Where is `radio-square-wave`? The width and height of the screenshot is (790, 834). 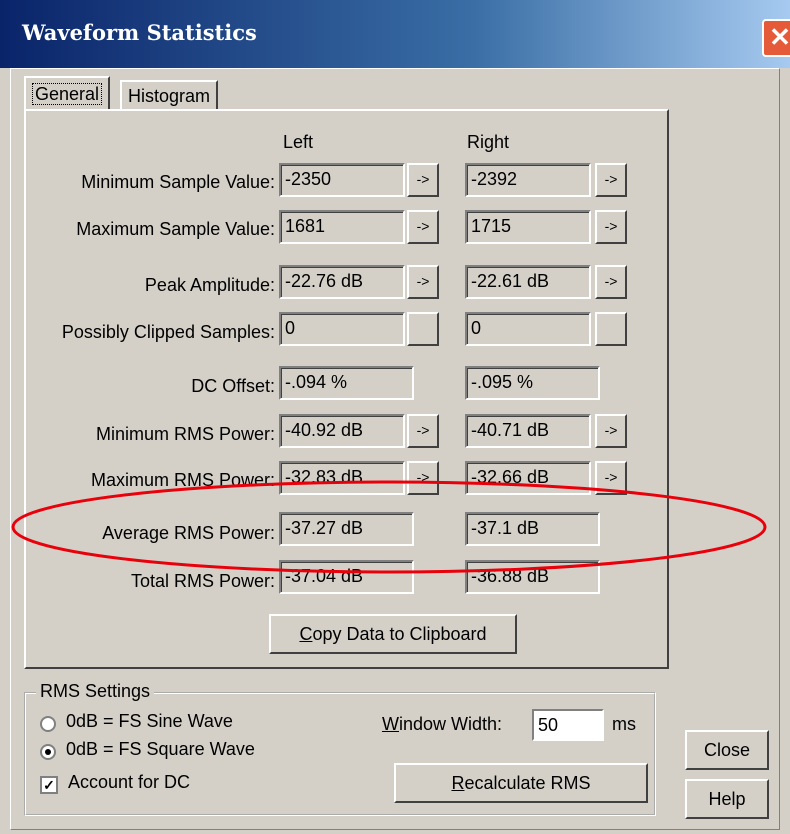
radio-square-wave is located at coordinates (48, 752).